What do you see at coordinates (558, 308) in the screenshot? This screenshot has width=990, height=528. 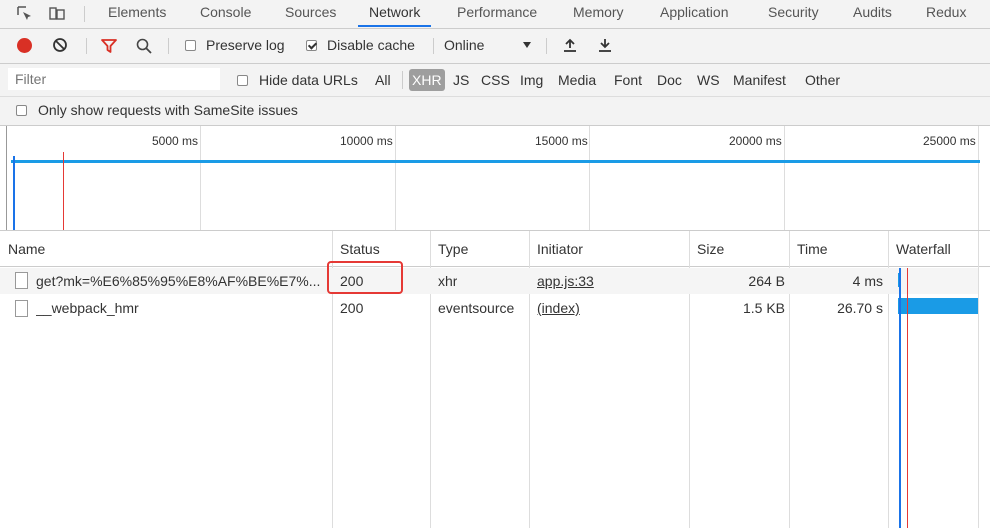 I see `request-initiator-link: (index)` at bounding box center [558, 308].